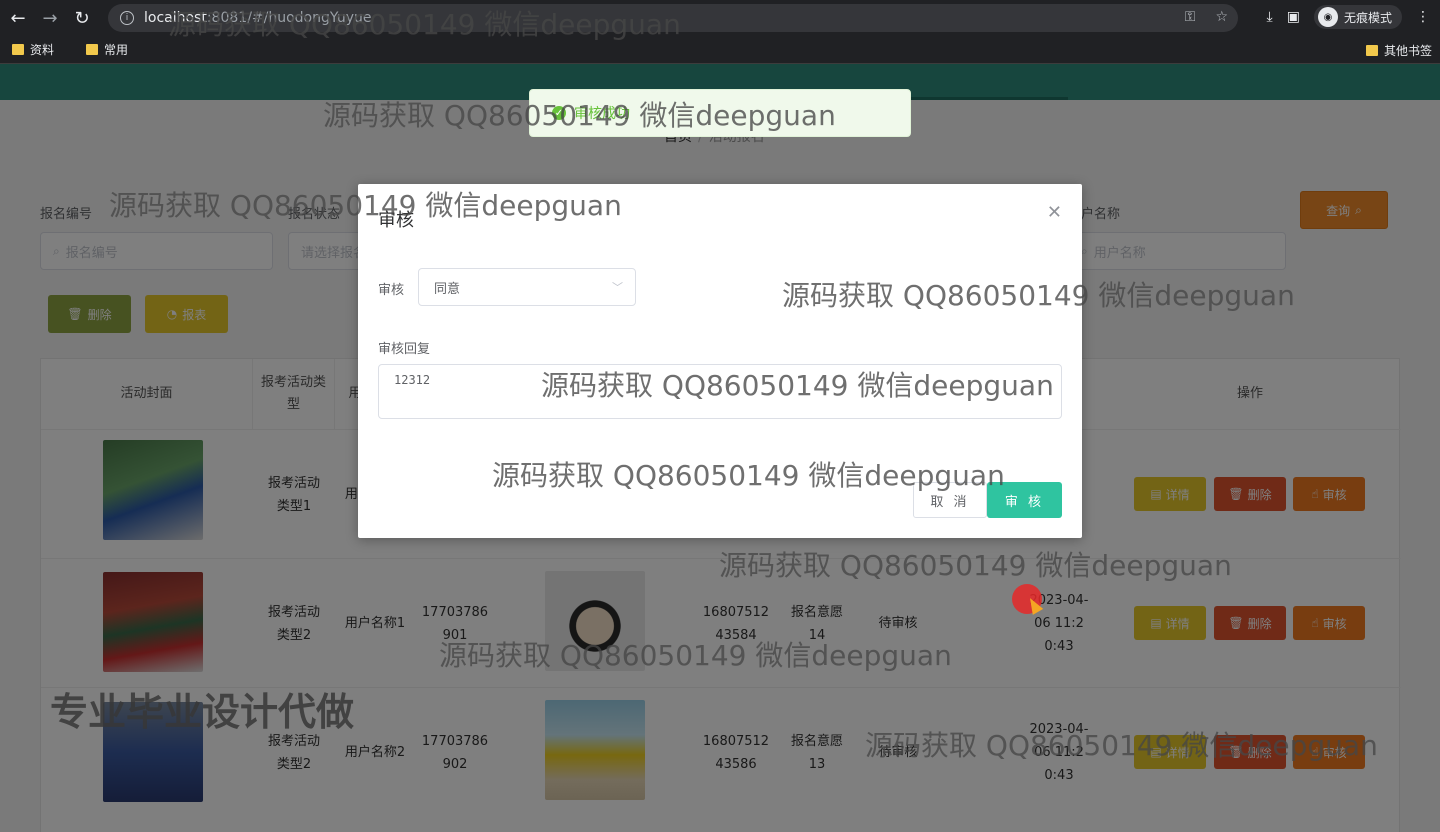 This screenshot has width=1440, height=832. Describe the element at coordinates (50, 18) in the screenshot. I see `forward-icon: →` at that location.